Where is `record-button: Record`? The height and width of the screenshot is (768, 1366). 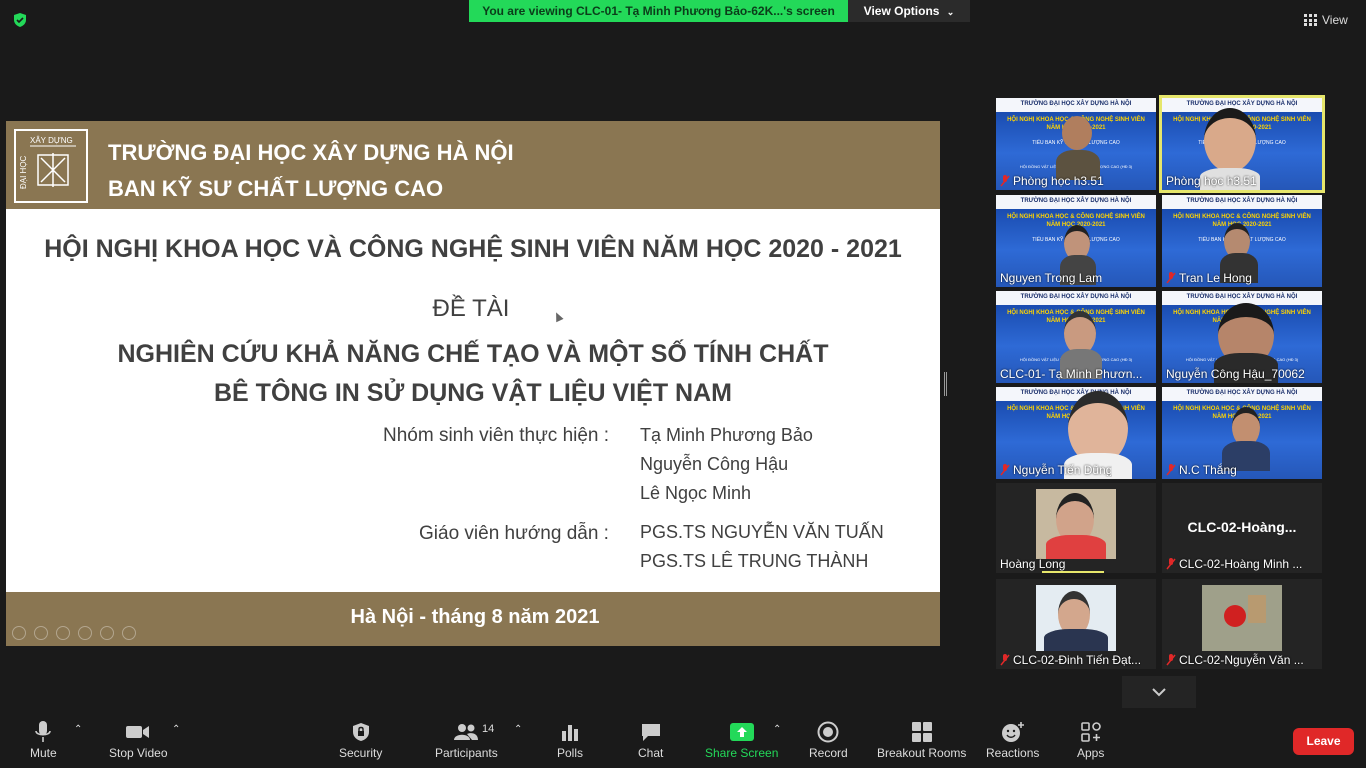 record-button: Record is located at coordinates (828, 740).